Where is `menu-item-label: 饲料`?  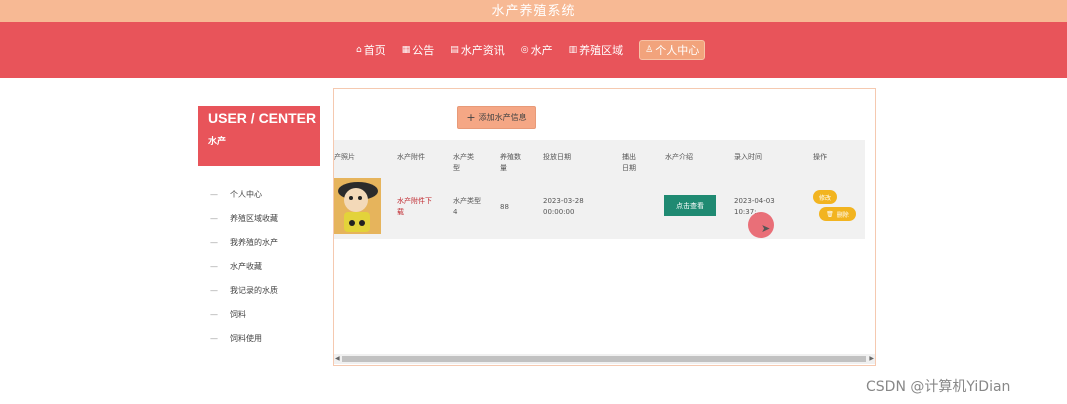
menu-item-label: 饲料 is located at coordinates (238, 314).